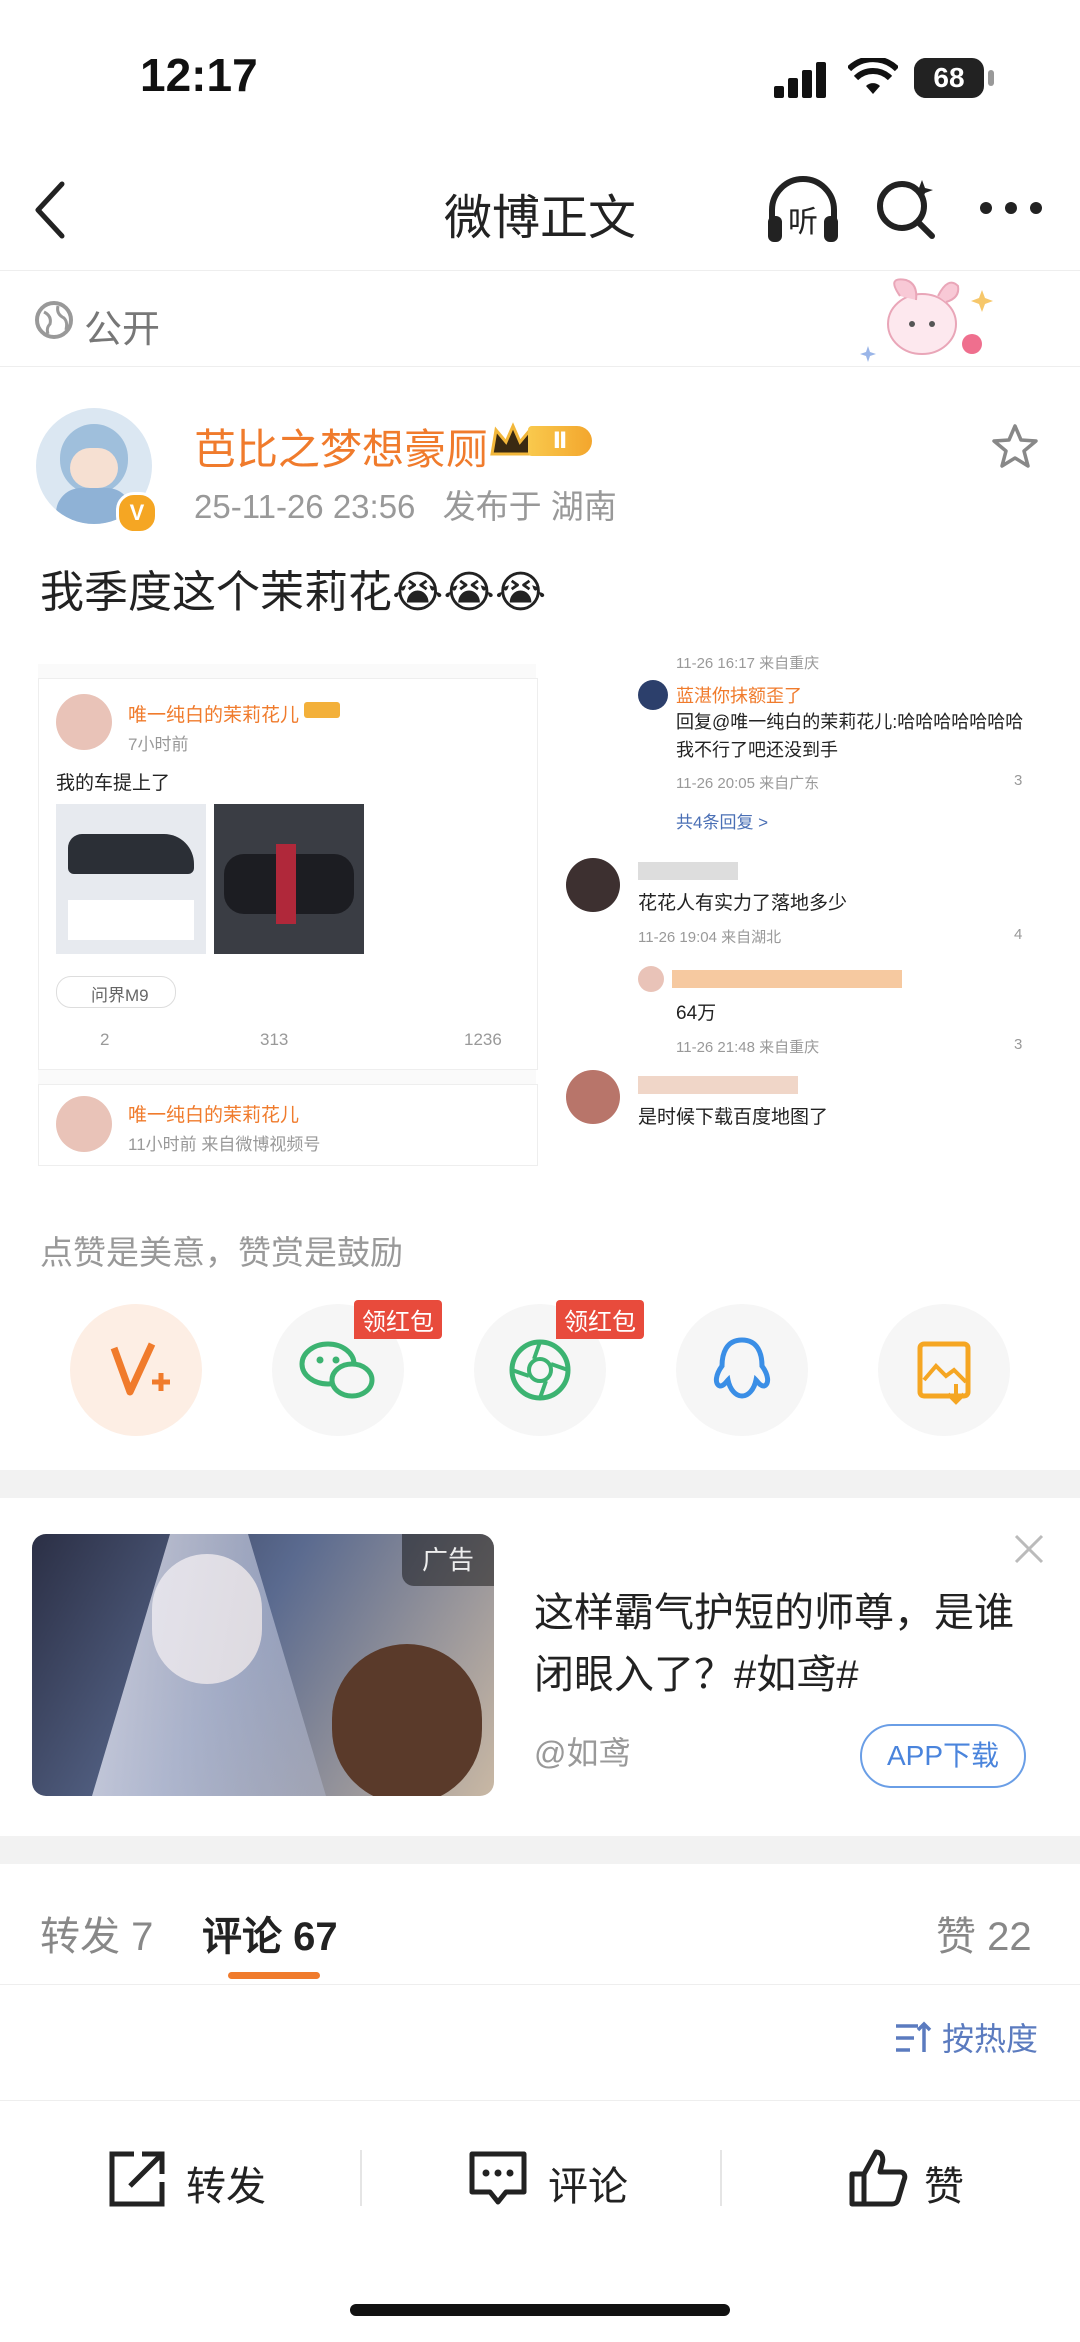  What do you see at coordinates (1011, 208) in the screenshot?
I see `more-icon` at bounding box center [1011, 208].